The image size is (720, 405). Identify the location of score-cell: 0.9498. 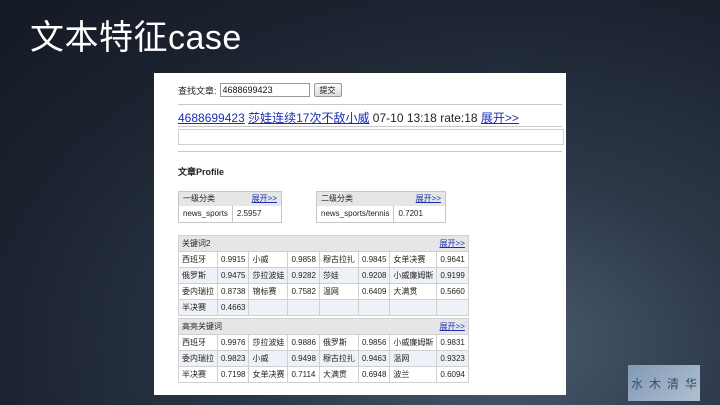
(303, 358).